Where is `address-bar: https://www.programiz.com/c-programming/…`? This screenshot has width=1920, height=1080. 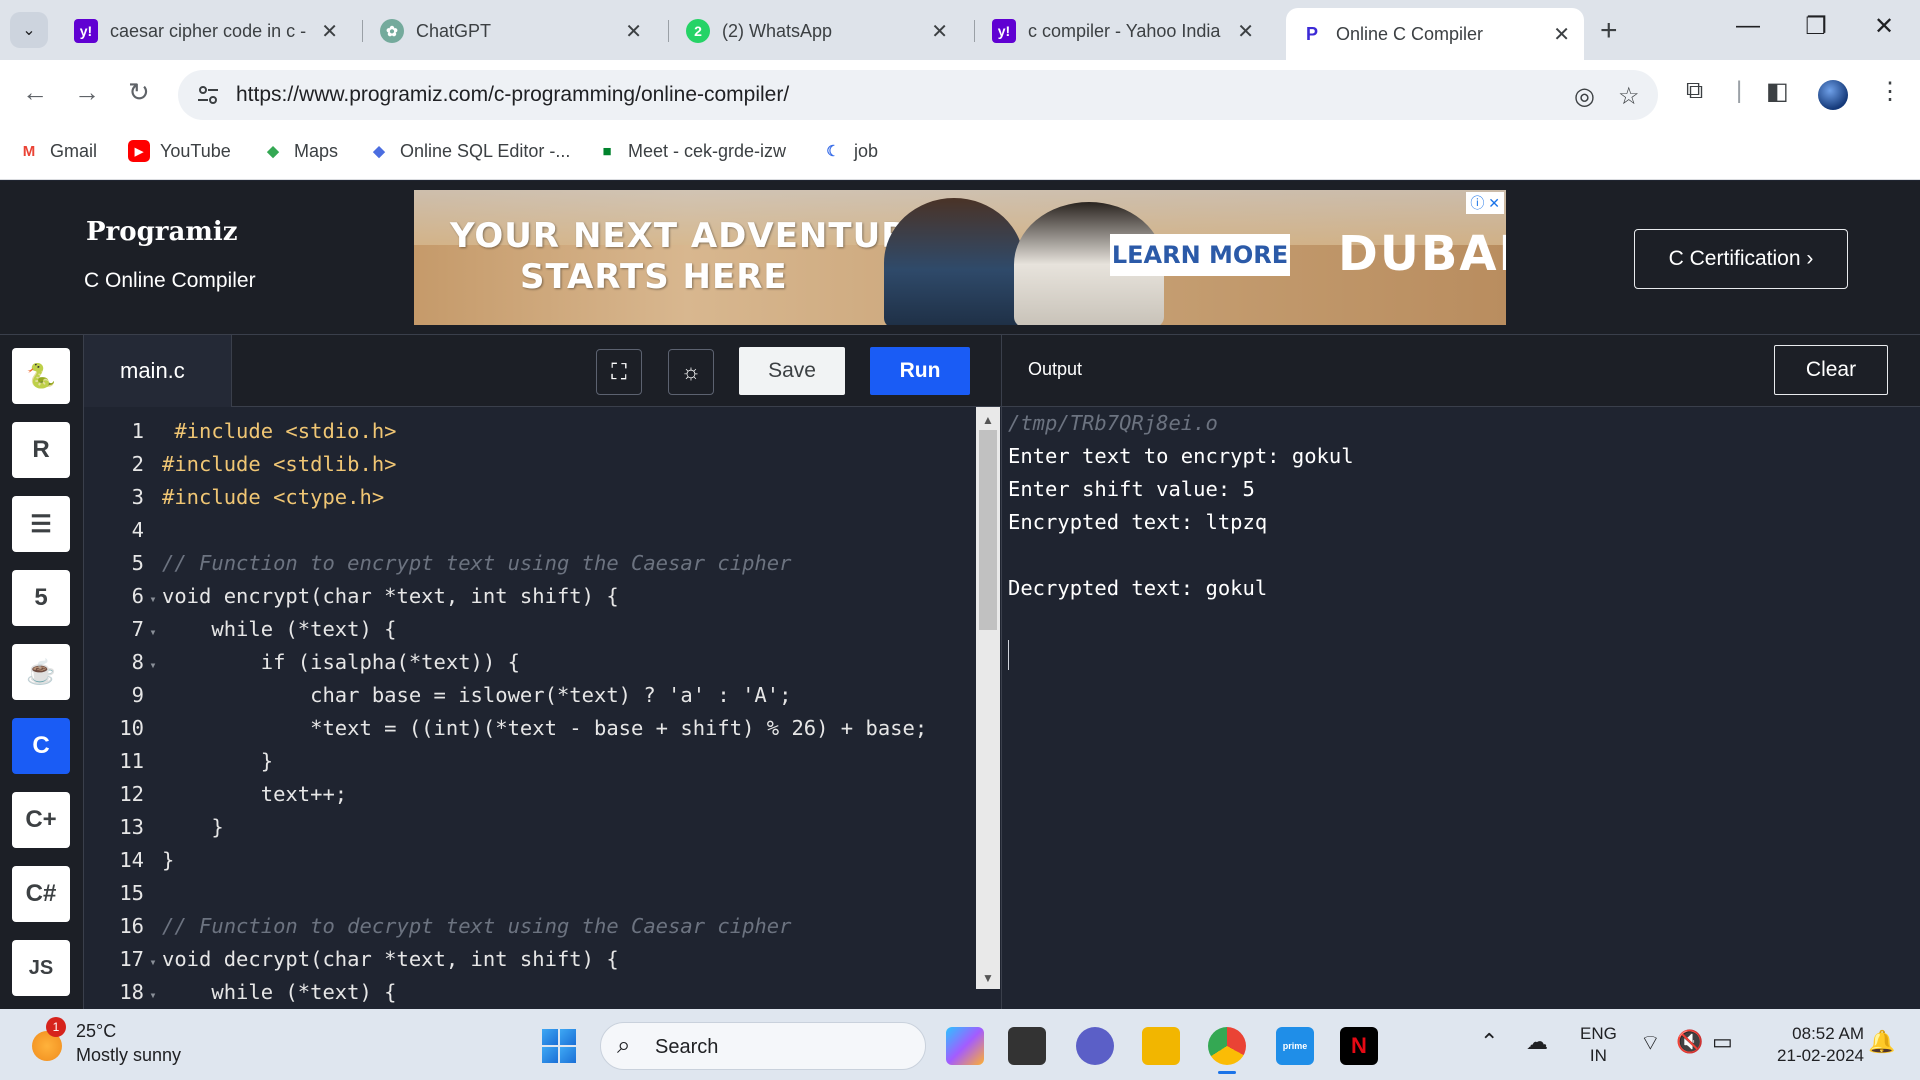
address-bar: https://www.programiz.com/c-programming/… is located at coordinates (918, 95).